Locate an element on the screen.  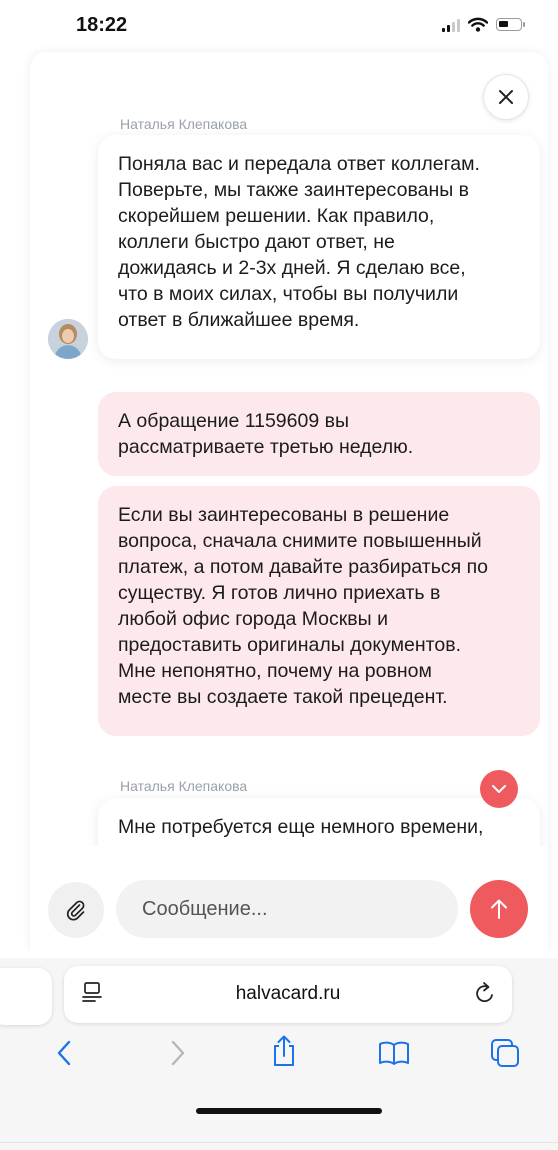
status-time: 18:22 is located at coordinates (102, 25).